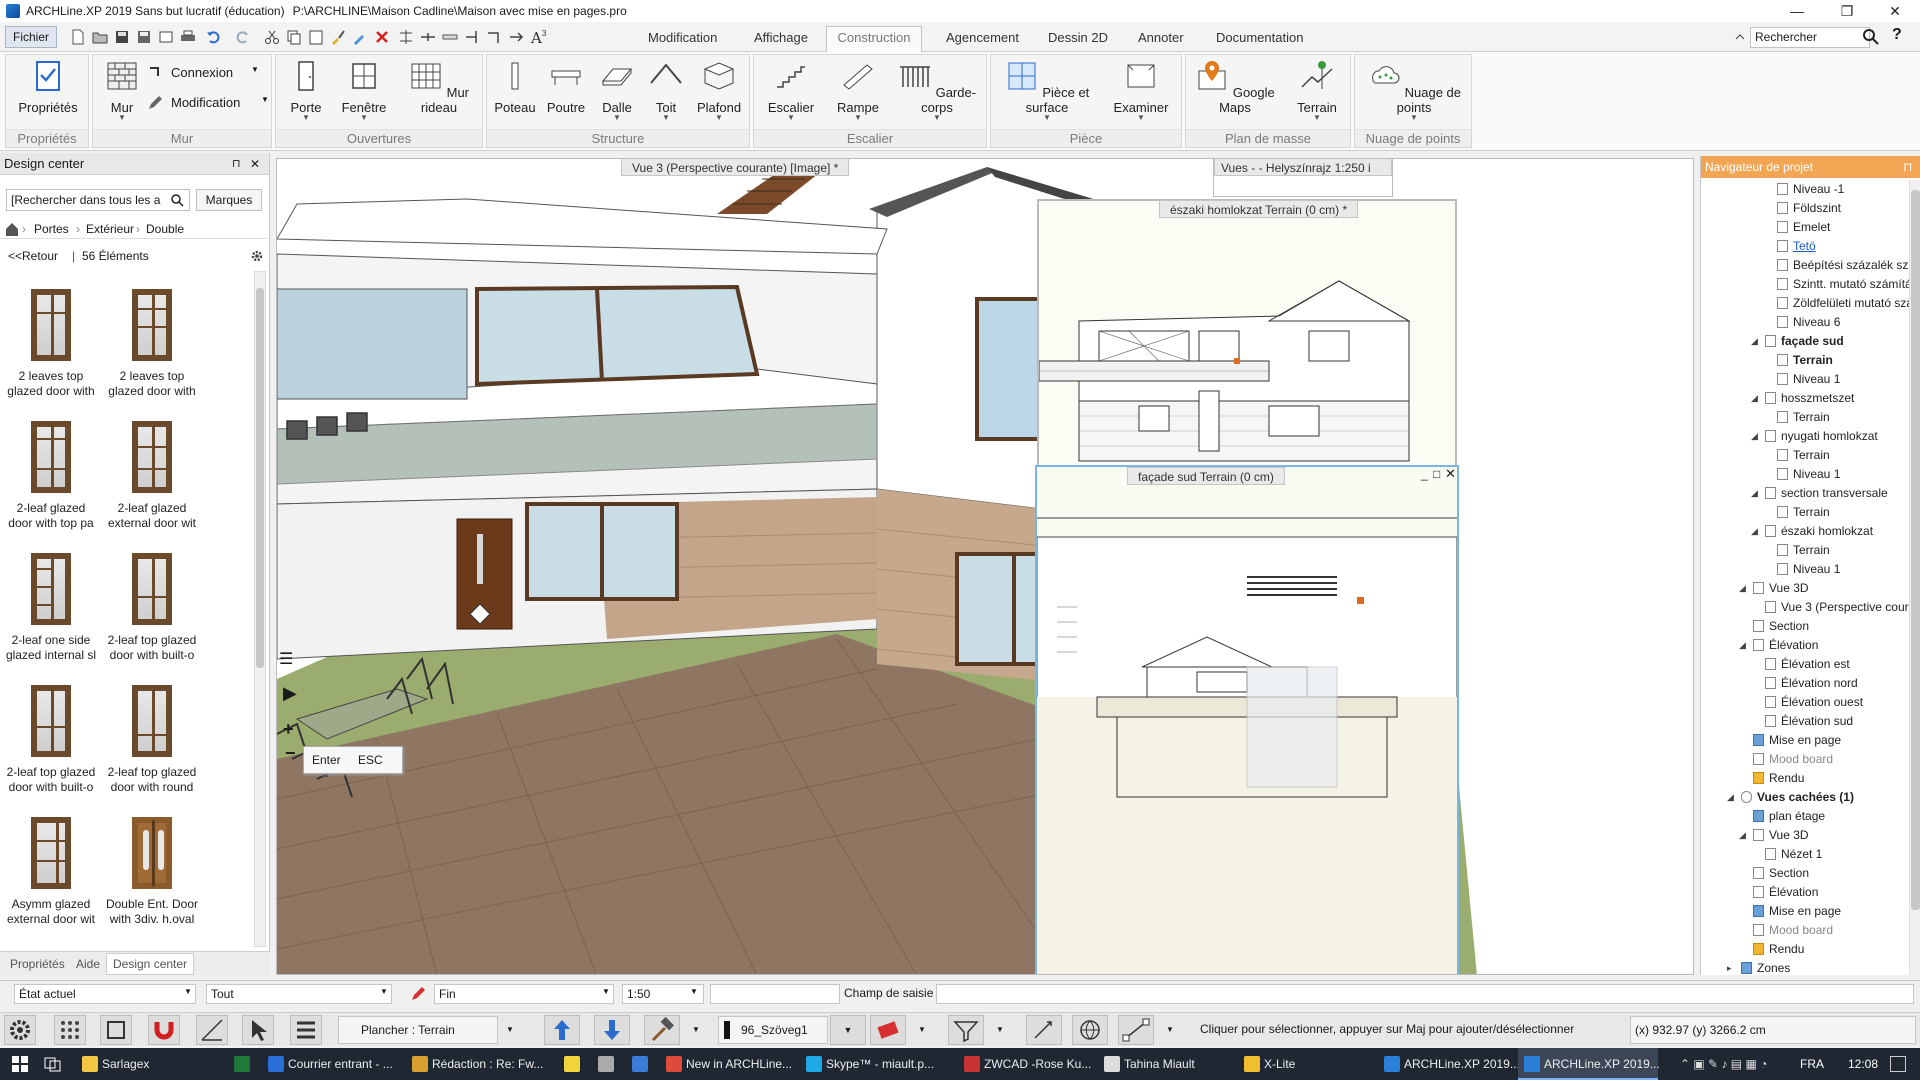  I want to click on terrain-button: Terrain ▼, so click(1317, 90).